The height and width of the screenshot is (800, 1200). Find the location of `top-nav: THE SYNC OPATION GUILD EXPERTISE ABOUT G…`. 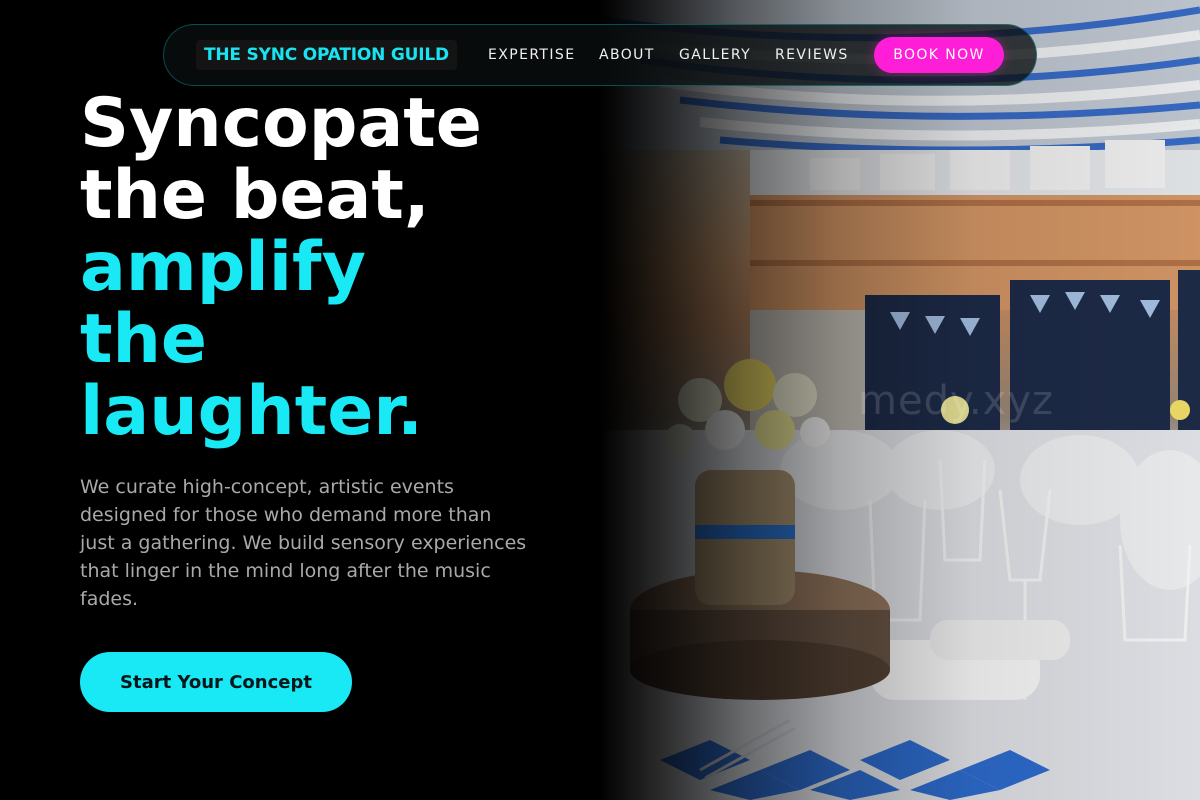

top-nav: THE SYNC OPATION GUILD EXPERTISE ABOUT G… is located at coordinates (600, 55).